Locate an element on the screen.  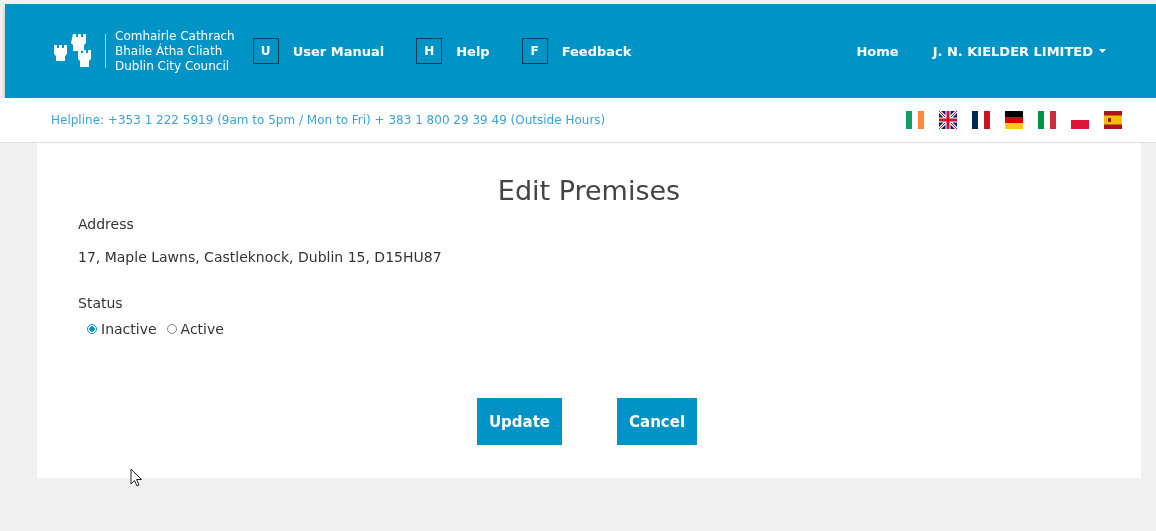
radio-label: Active is located at coordinates (202, 329).